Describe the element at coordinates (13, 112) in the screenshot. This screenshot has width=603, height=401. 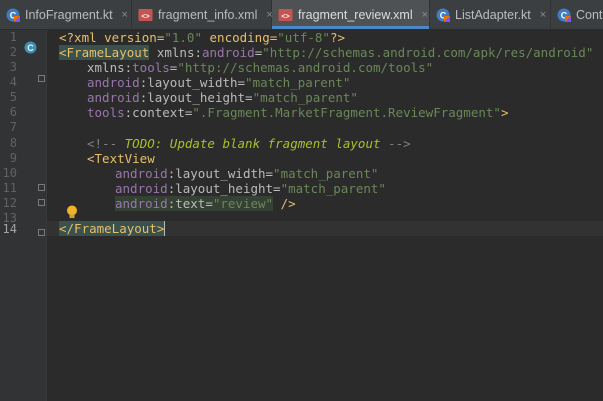
I see `line-number: 6` at that location.